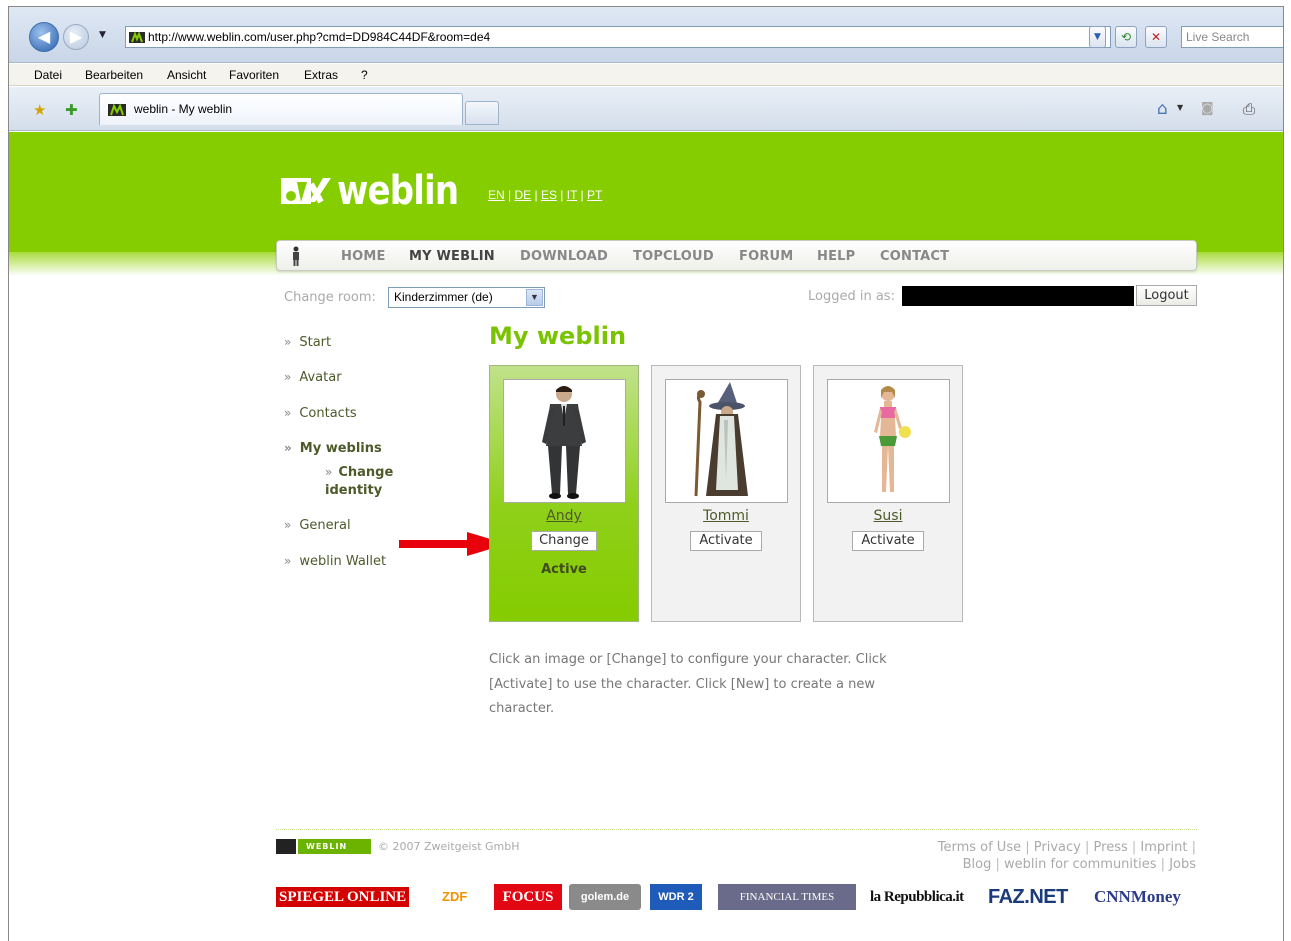  What do you see at coordinates (496, 195) in the screenshot?
I see `lang-en: EN` at bounding box center [496, 195].